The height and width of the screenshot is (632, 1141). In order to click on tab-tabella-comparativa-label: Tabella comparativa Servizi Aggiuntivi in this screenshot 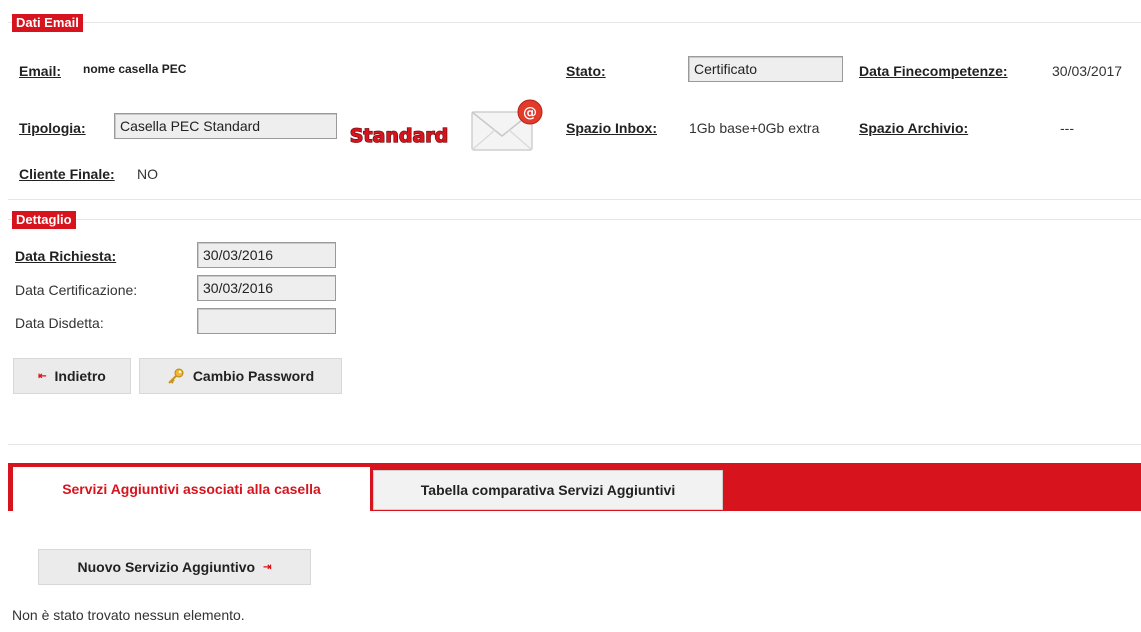, I will do `click(548, 490)`.